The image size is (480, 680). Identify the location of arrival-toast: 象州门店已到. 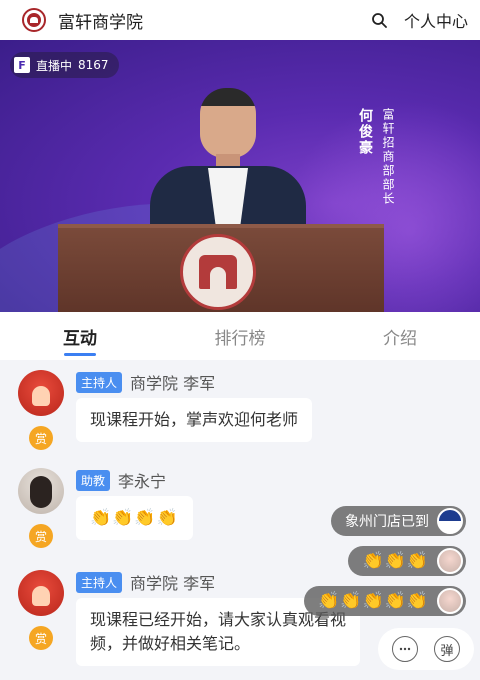
(398, 521).